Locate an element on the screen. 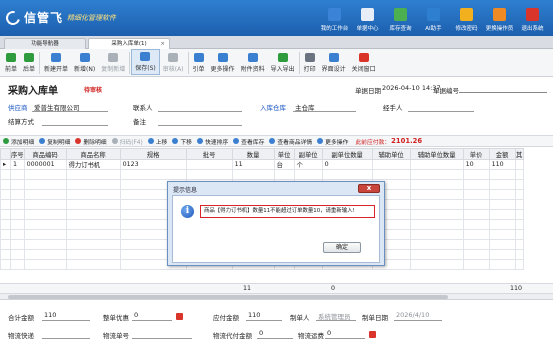 Image resolution: width=553 pixels, height=345 pixels. column-header: 副单位 is located at coordinates (308, 154).